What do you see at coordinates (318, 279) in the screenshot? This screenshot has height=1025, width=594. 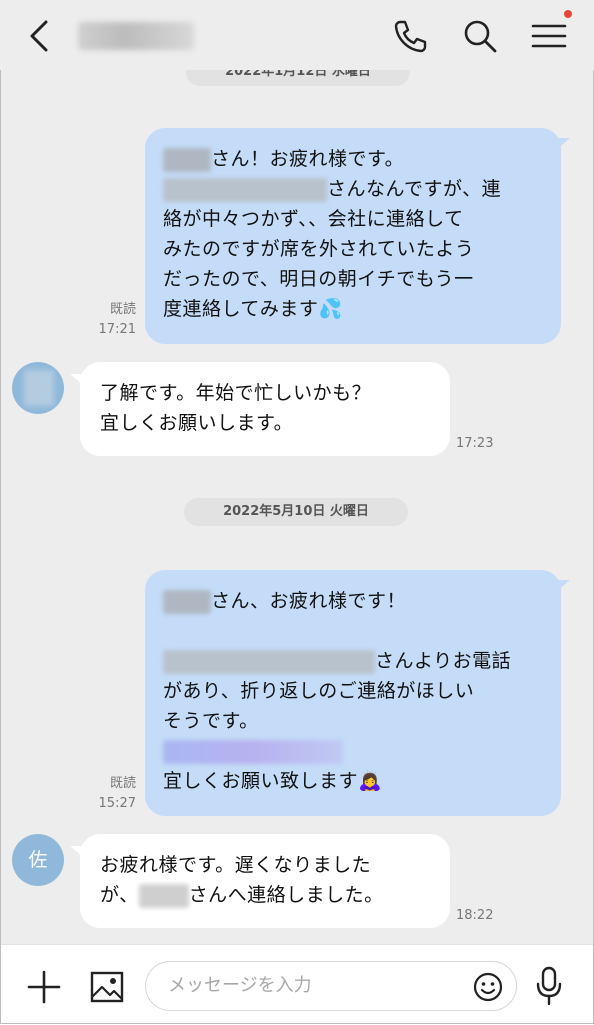 I see `message-line: だったので、明日の朝イチでもう一` at bounding box center [318, 279].